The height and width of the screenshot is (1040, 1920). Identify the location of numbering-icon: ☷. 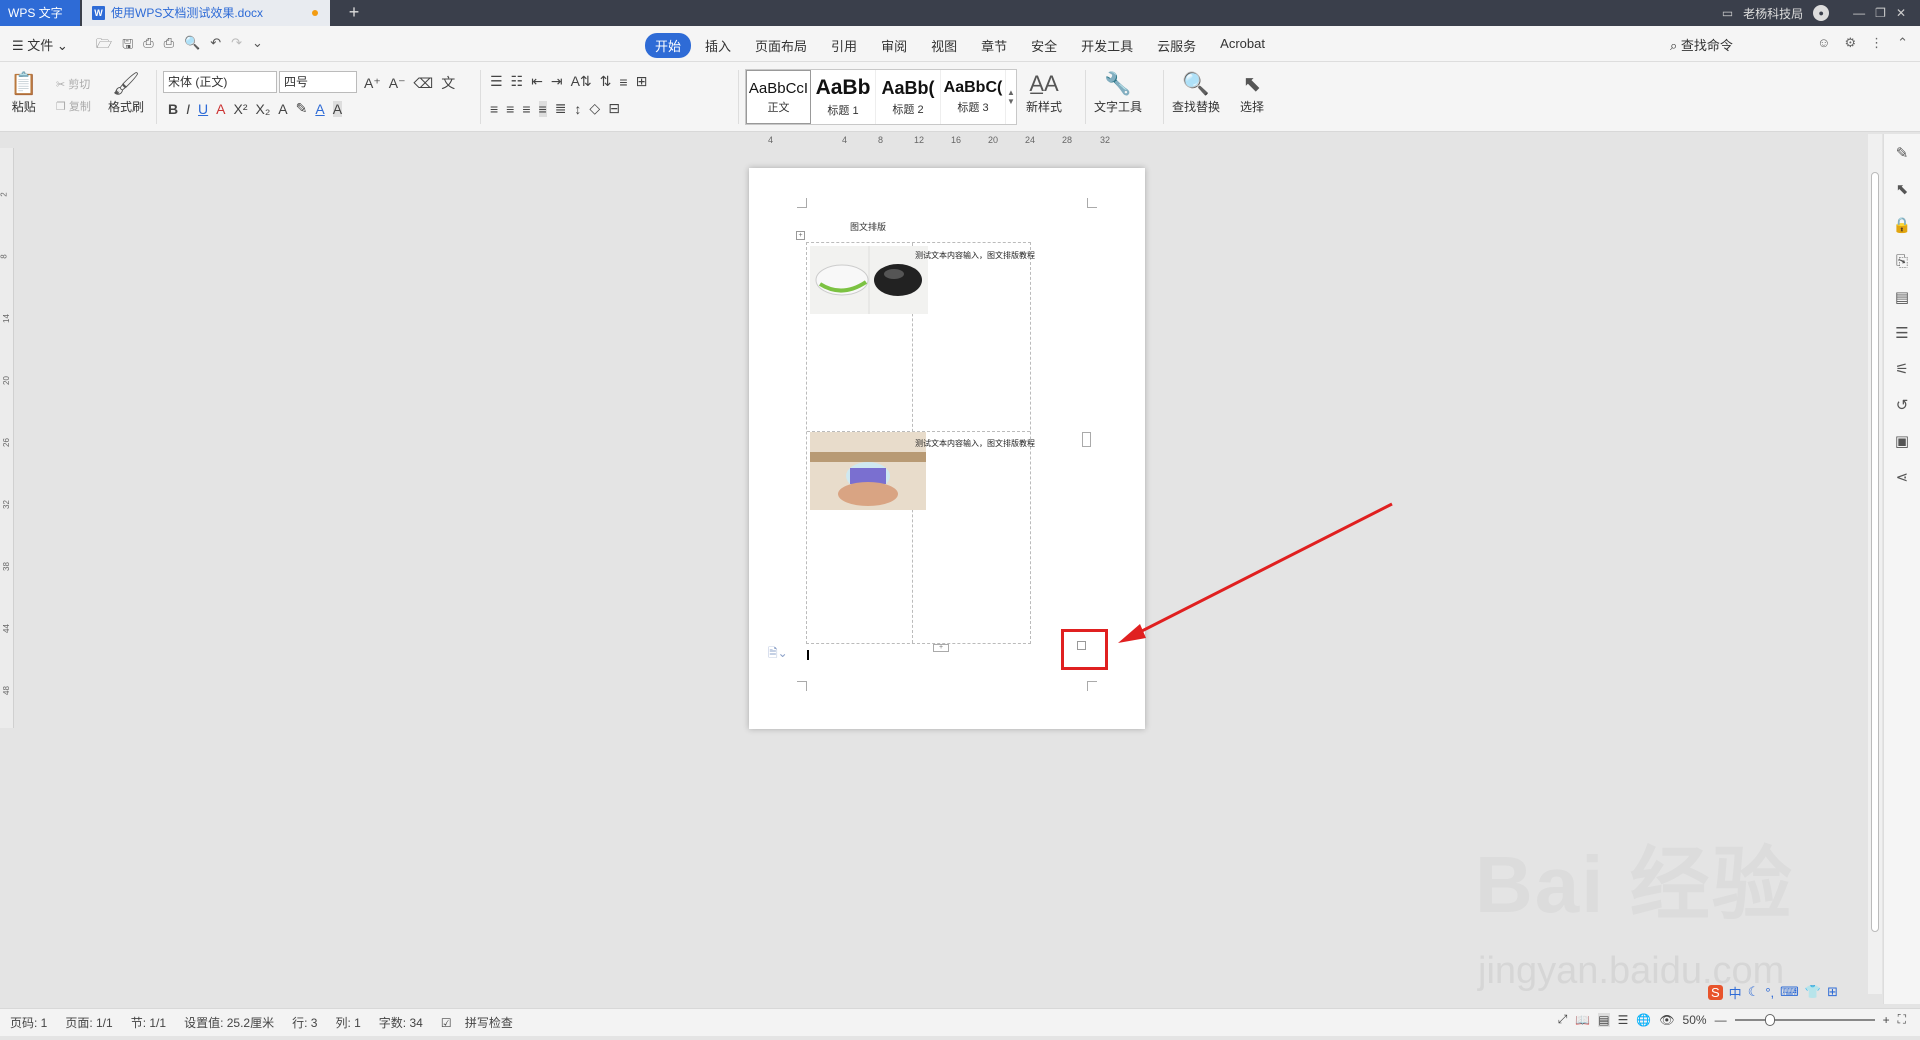
(517, 81).